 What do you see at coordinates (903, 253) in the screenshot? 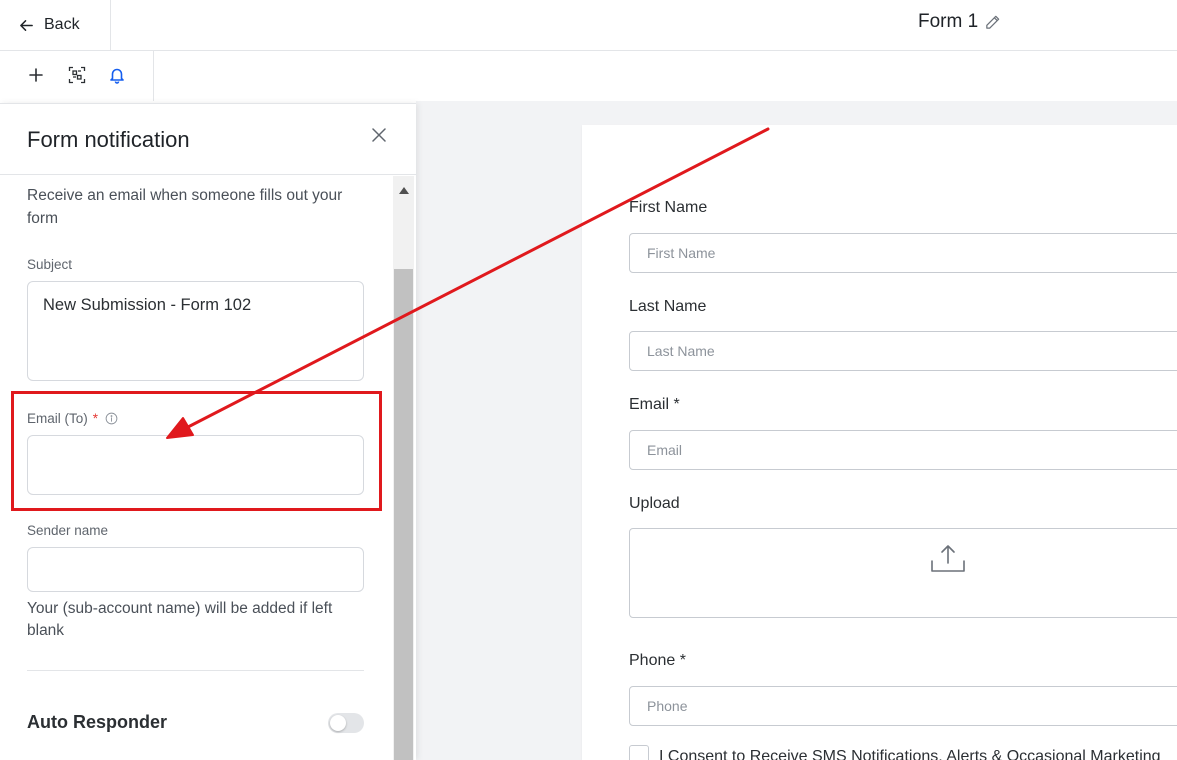
I see `first-name-input: First Name` at bounding box center [903, 253].